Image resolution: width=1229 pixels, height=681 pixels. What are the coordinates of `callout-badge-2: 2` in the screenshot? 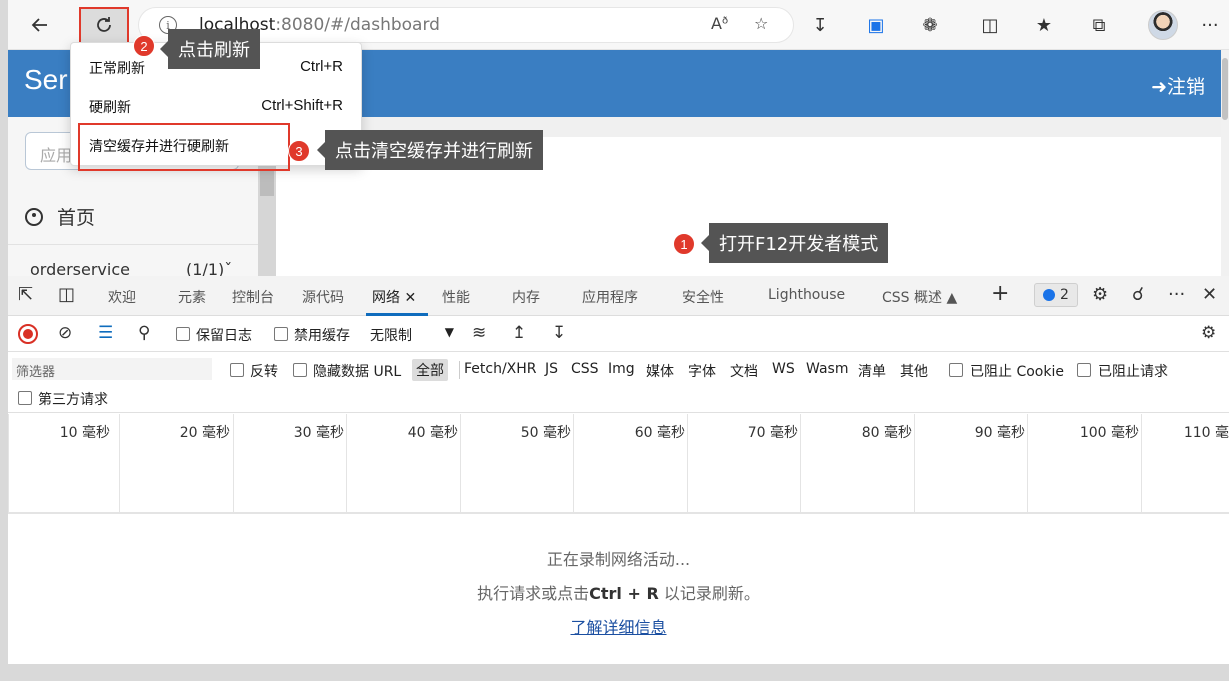 It's located at (144, 46).